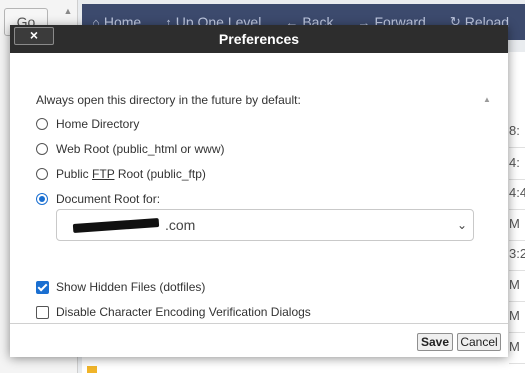 The image size is (525, 373). I want to click on label-prefix: Public, so click(74, 174).